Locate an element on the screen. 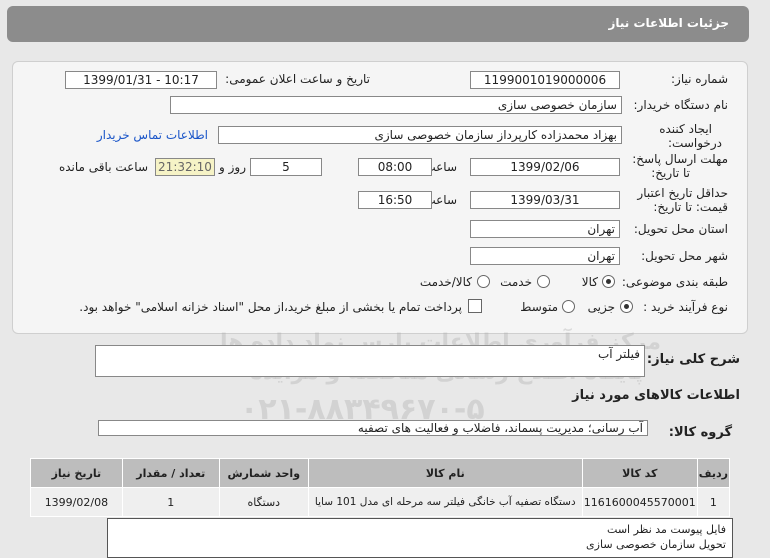  category-goods-radio is located at coordinates (608, 281).